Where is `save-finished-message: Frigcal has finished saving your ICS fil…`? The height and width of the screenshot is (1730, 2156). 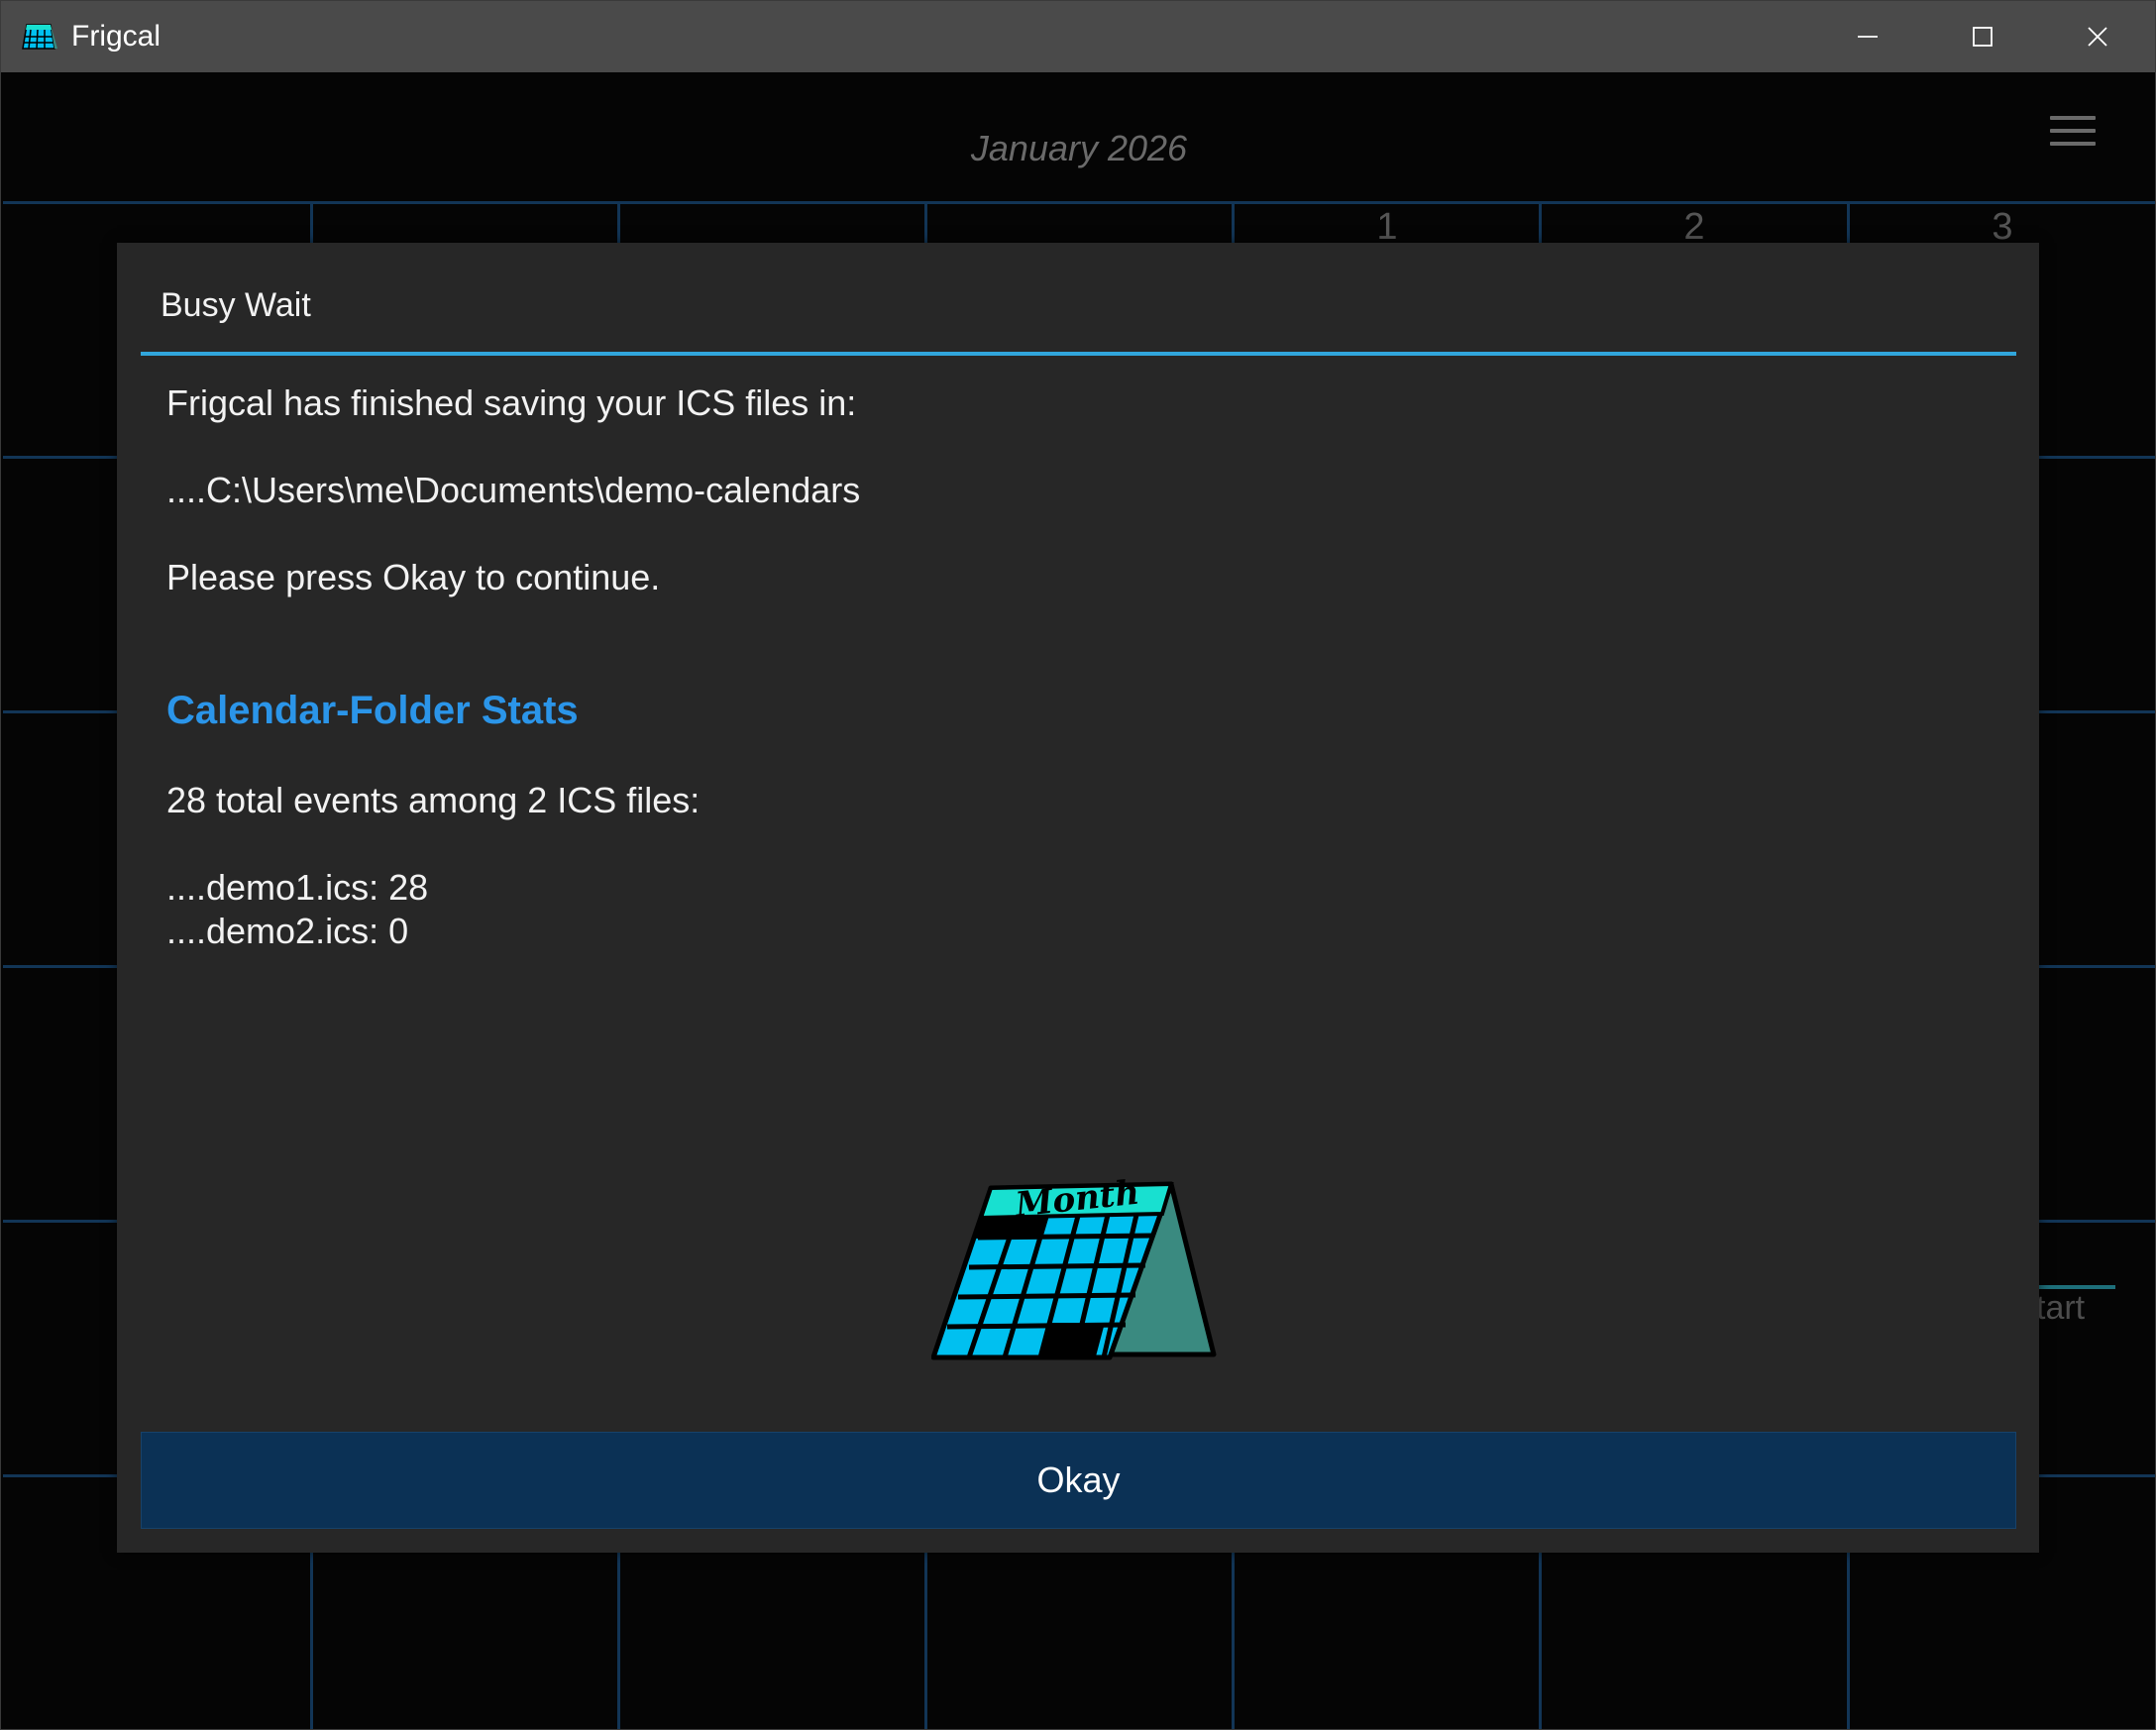
save-finished-message: Frigcal has finished saving your ICS fil… is located at coordinates (512, 403).